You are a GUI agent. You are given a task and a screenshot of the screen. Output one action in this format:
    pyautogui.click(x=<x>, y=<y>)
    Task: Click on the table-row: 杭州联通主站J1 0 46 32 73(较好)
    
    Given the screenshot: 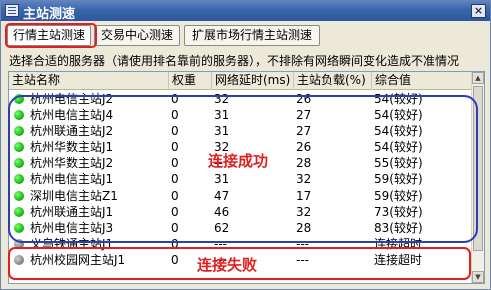 What is the action you would take?
    pyautogui.click(x=240, y=212)
    